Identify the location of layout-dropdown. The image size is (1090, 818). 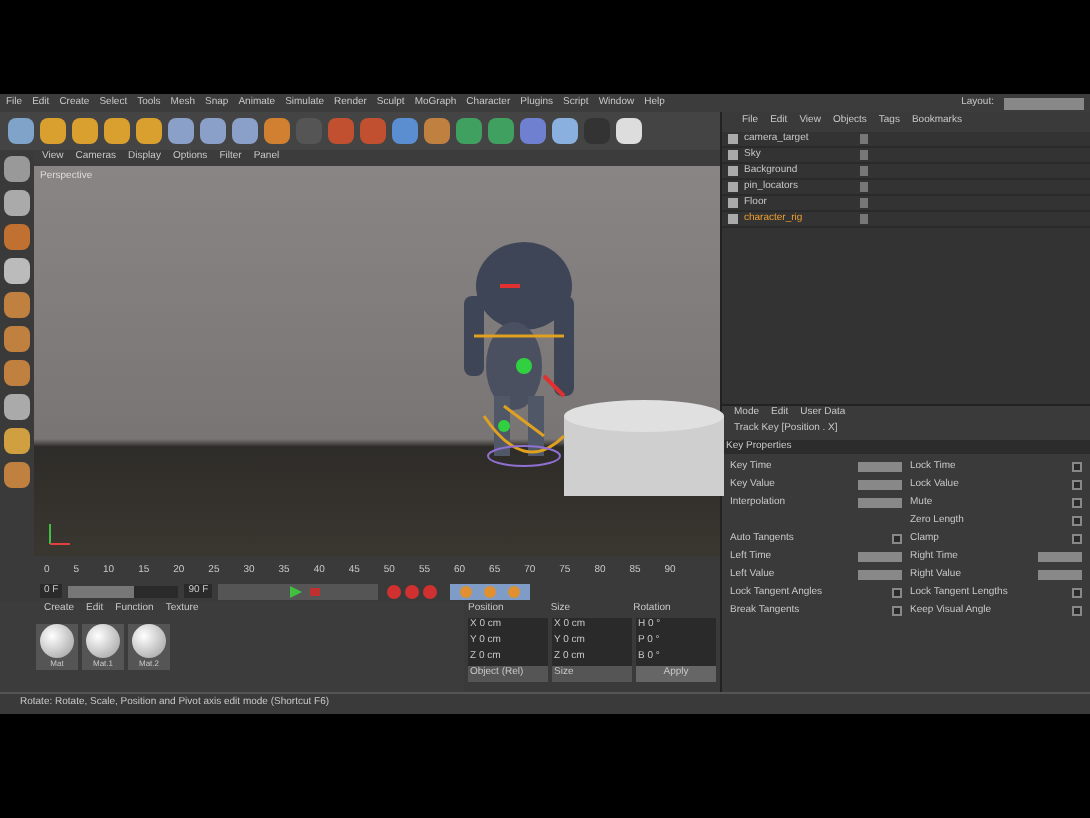
(1044, 103).